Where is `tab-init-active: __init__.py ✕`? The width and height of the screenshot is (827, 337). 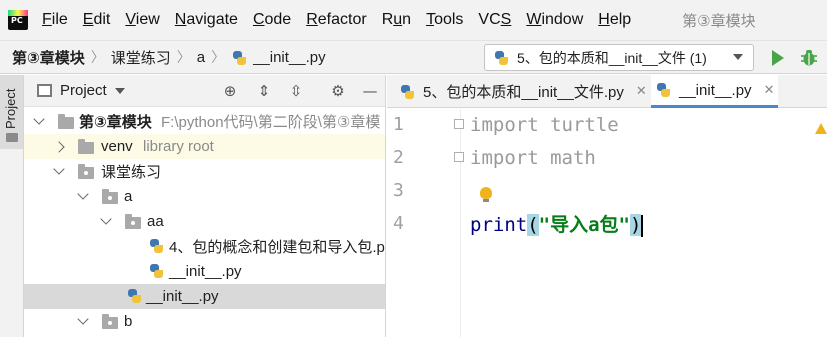 tab-init-active: __init__.py ✕ is located at coordinates (715, 91).